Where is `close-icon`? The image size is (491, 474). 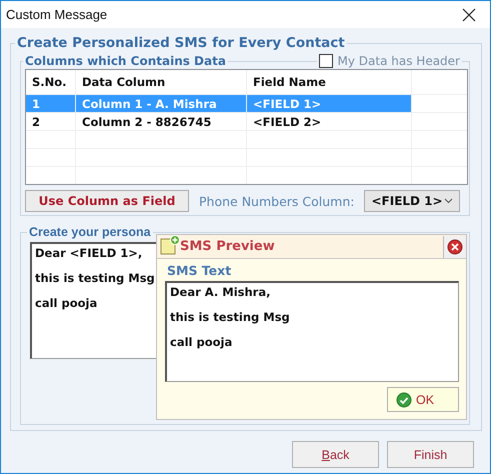 close-icon is located at coordinates (469, 15).